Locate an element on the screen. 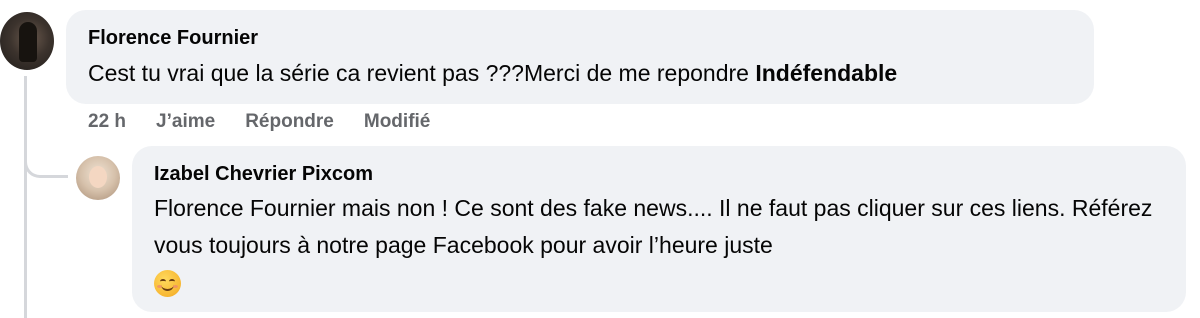  reply-button: Répondre is located at coordinates (289, 122).